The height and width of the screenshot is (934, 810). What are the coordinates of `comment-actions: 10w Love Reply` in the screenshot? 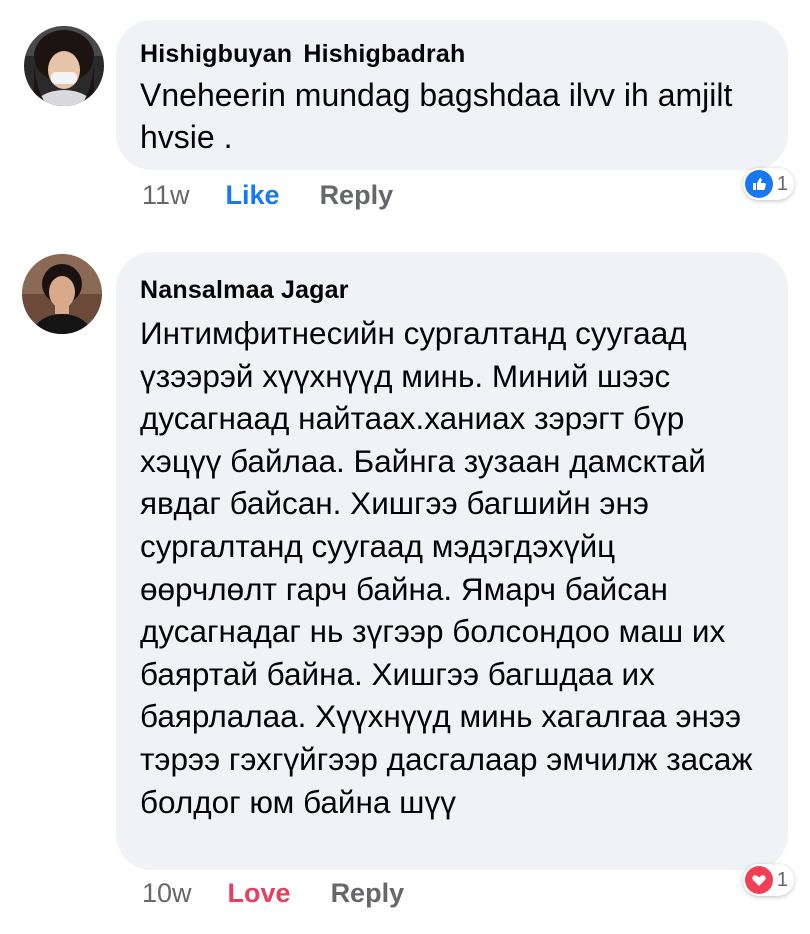 It's located at (293, 893).